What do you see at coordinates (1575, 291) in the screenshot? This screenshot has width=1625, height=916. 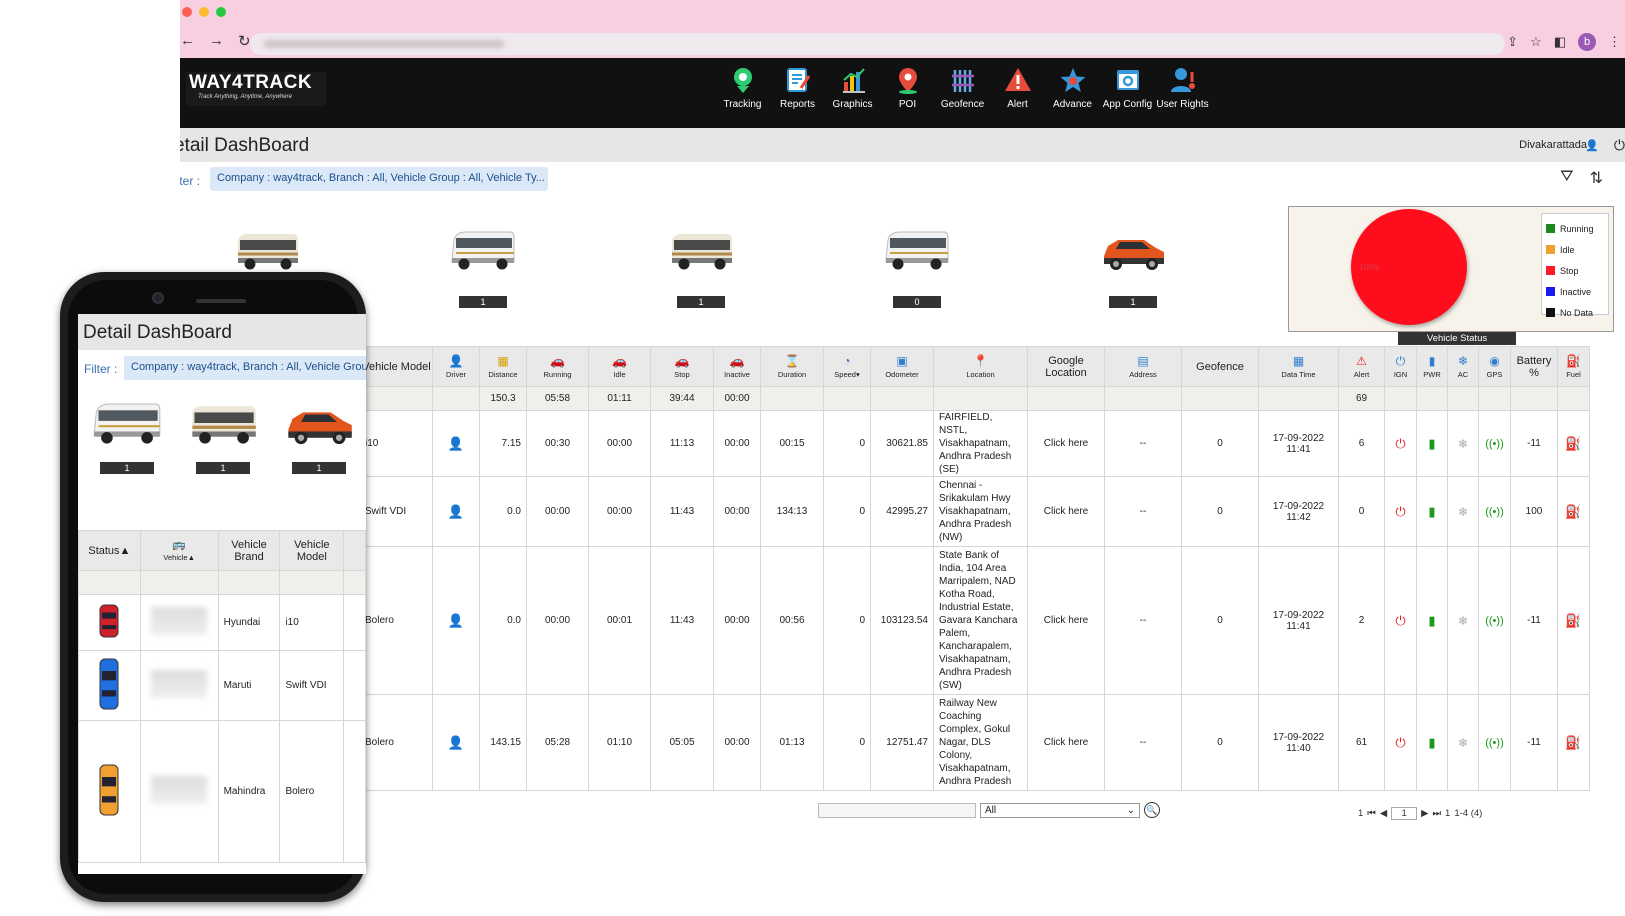 I see `legend-item: Inactive` at bounding box center [1575, 291].